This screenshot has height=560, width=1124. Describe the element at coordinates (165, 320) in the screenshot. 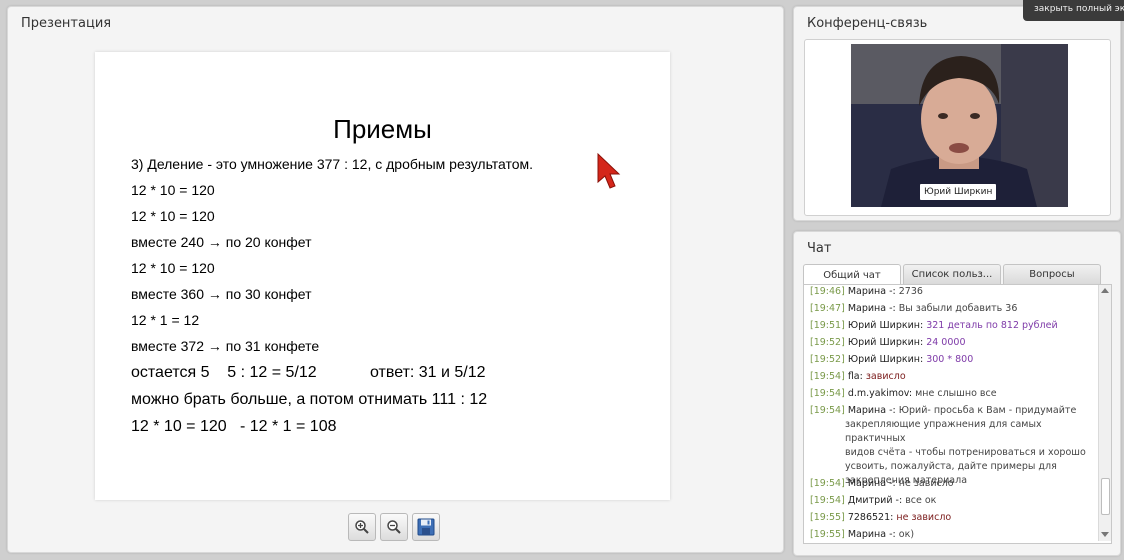

I see `slide-line: 12 * 1 = 12` at that location.